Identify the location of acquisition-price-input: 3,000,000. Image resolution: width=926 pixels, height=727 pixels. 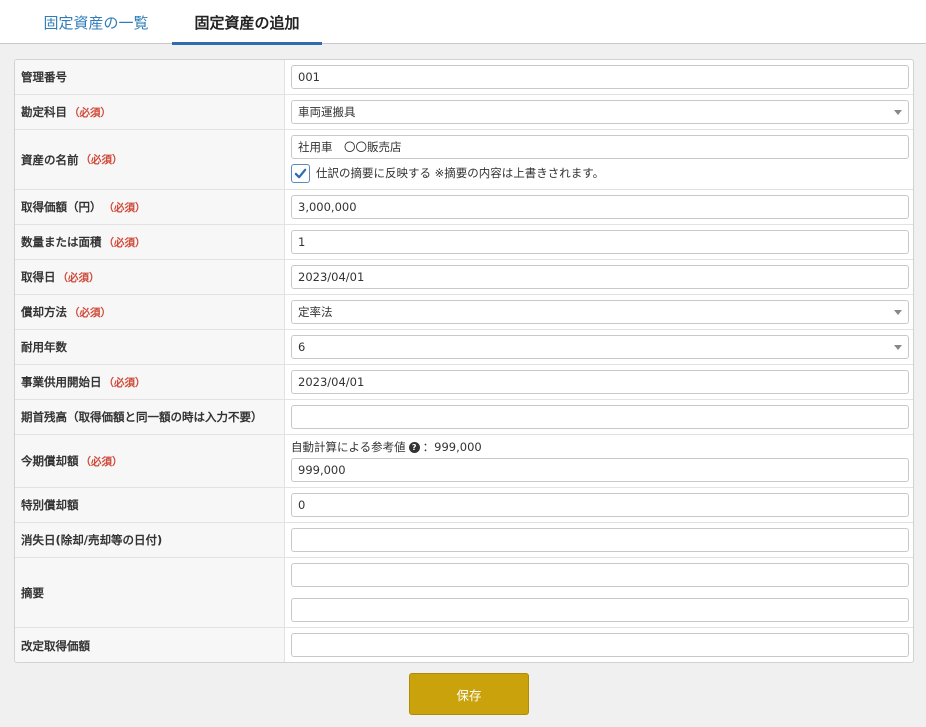
(600, 207).